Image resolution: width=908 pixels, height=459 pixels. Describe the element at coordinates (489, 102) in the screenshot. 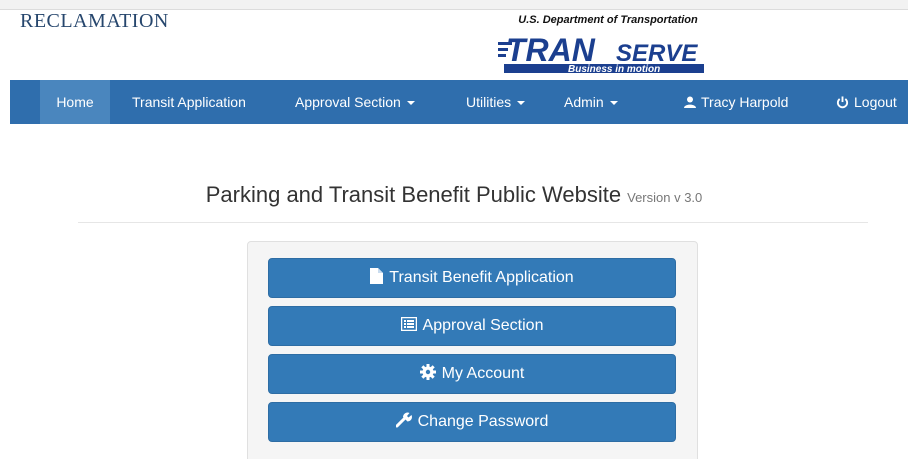

I see `nav-utilities-label: Utilities` at that location.